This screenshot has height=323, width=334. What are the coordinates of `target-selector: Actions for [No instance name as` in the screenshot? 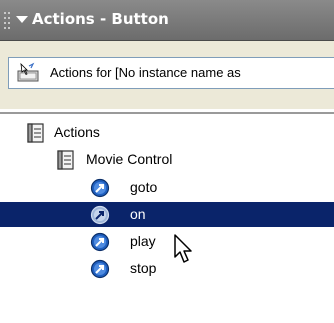 It's located at (171, 73).